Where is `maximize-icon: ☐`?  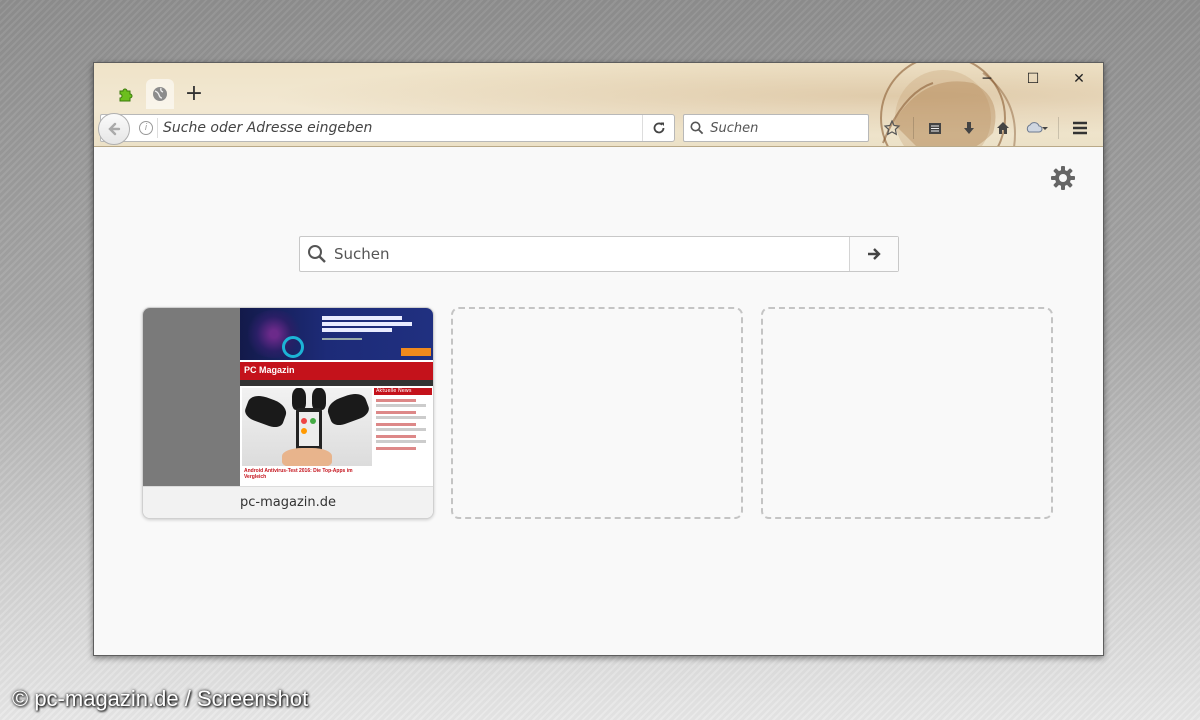 maximize-icon: ☐ is located at coordinates (1033, 79).